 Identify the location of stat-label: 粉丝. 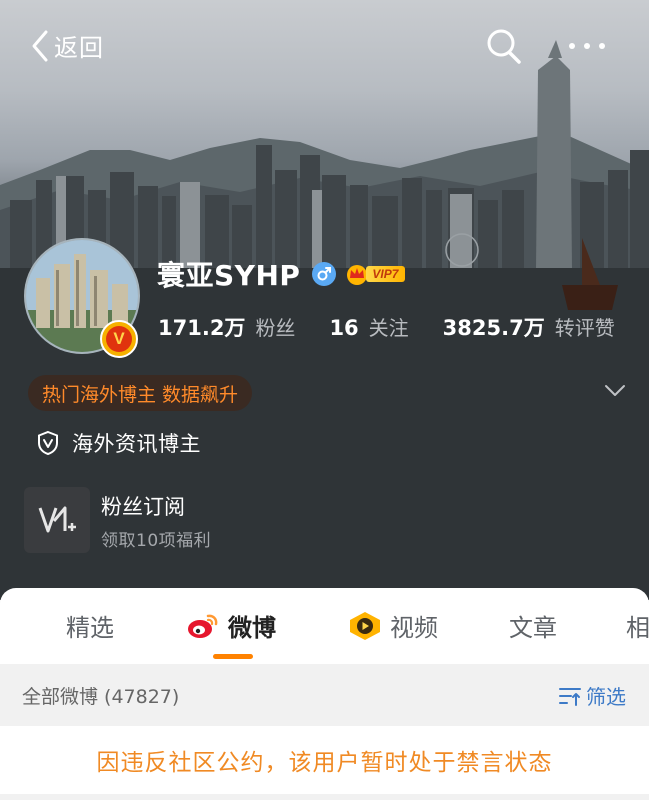
(275, 328).